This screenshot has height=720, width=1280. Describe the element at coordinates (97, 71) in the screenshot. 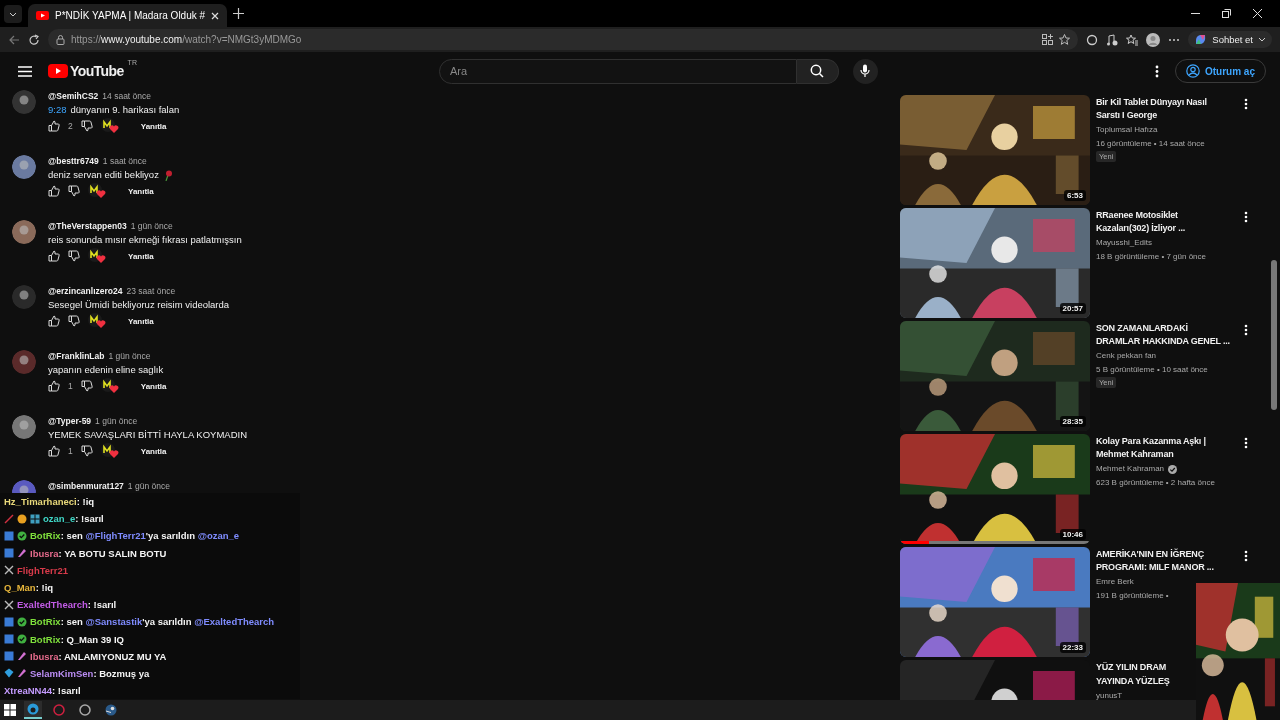

I see `youtube-logo: YouTube` at that location.